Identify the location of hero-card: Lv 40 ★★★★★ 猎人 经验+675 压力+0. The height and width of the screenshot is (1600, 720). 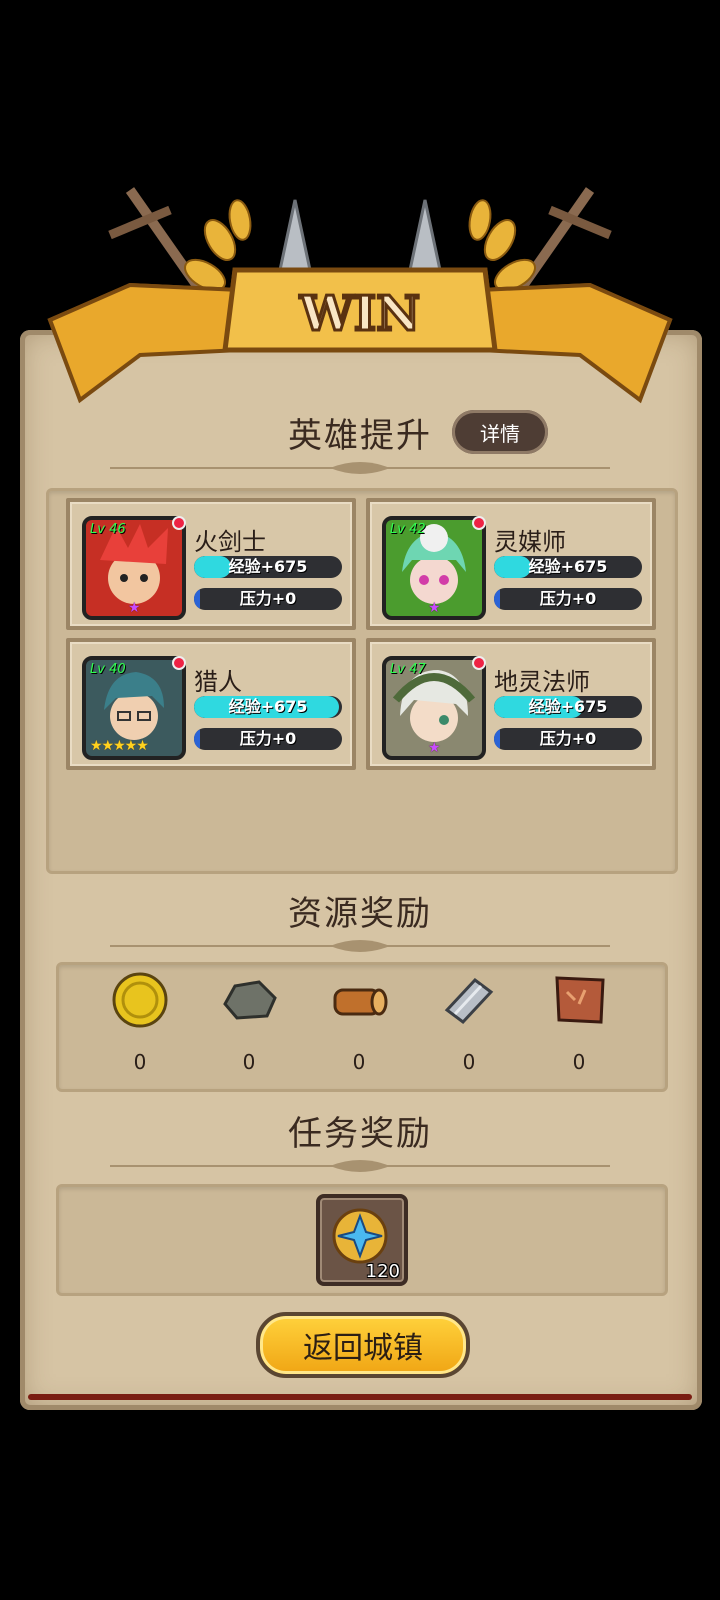
(211, 704).